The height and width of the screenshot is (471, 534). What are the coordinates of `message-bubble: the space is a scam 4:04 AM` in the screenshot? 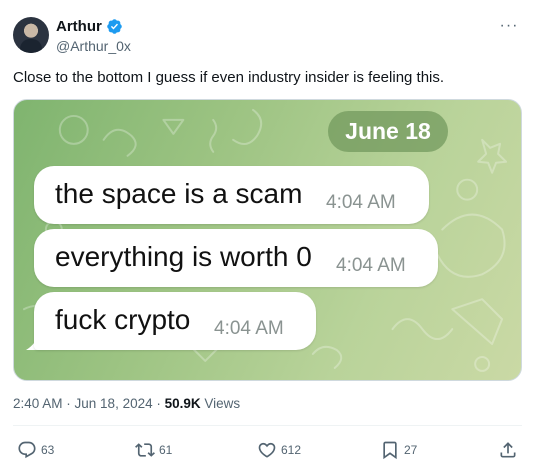 It's located at (231, 195).